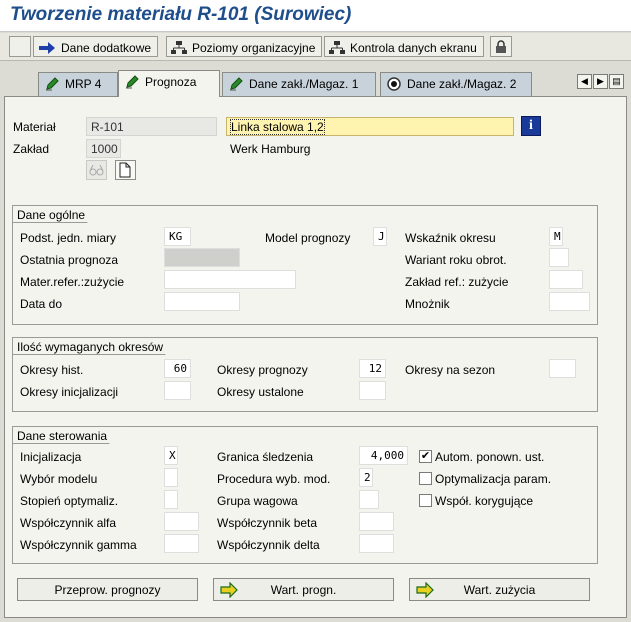 The image size is (631, 622). Describe the element at coordinates (52, 370) in the screenshot. I see `hist-periods-label: Okresy hist.` at that location.